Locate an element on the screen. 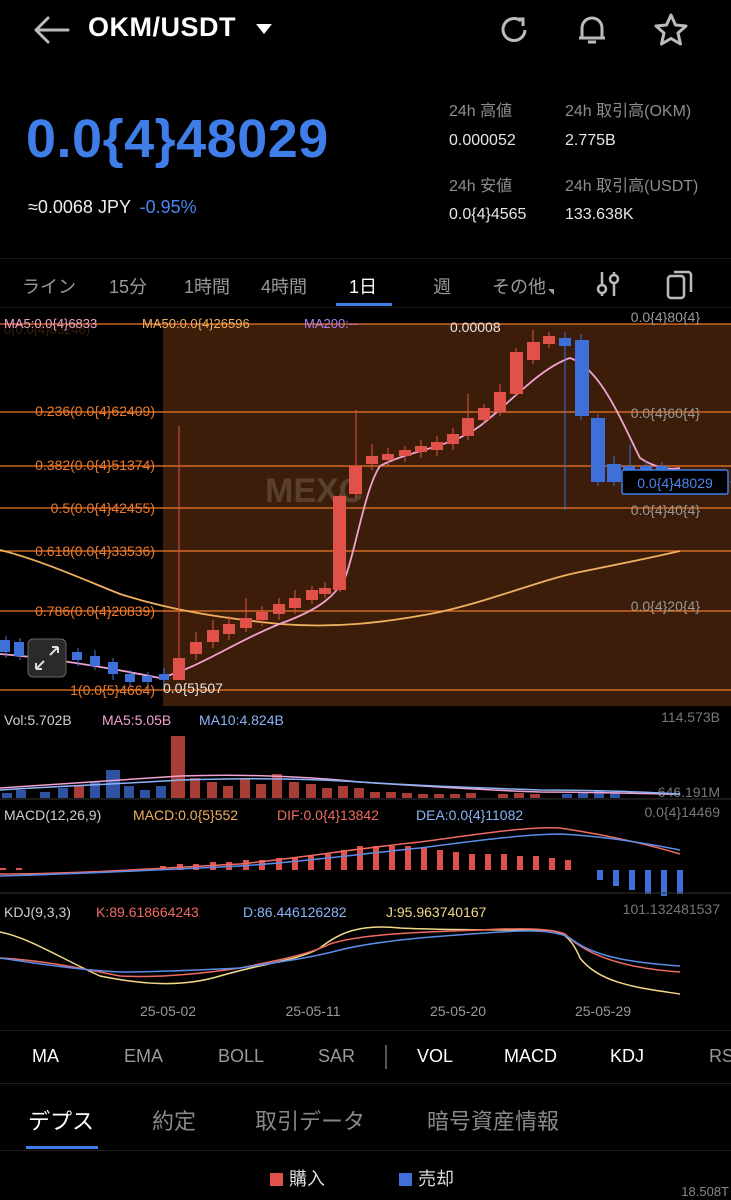 This screenshot has height=1200, width=731. fiat-price: ≈0.0068 JPY -0.95% is located at coordinates (112, 207).